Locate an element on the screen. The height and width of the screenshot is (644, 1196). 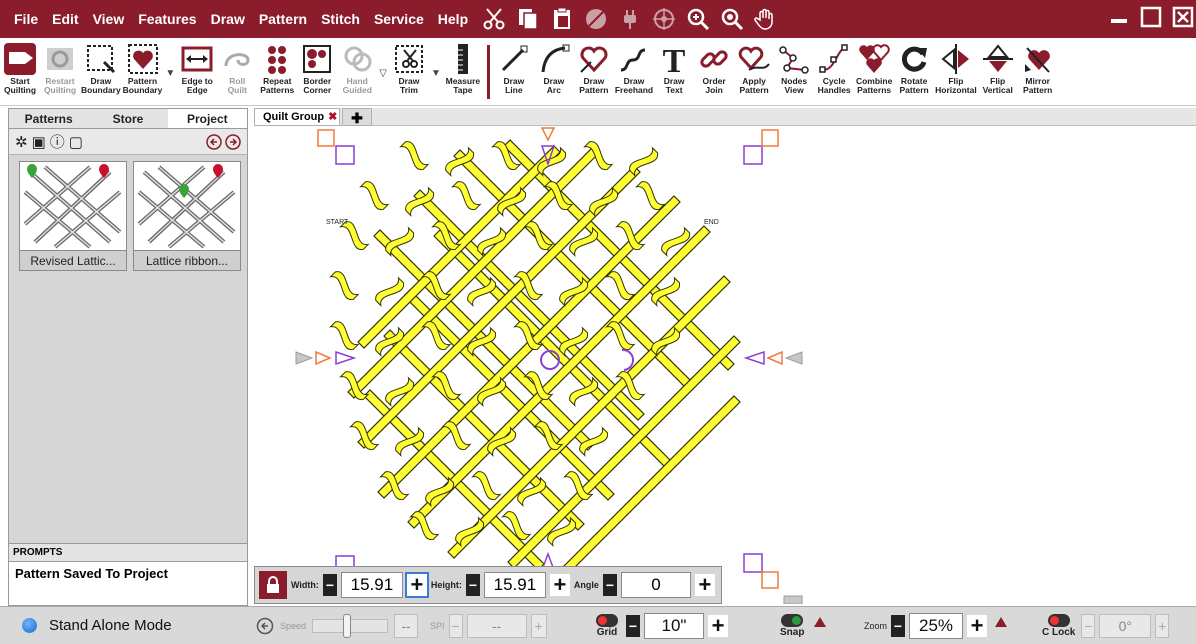
snap-options-icon is located at coordinates (820, 622).